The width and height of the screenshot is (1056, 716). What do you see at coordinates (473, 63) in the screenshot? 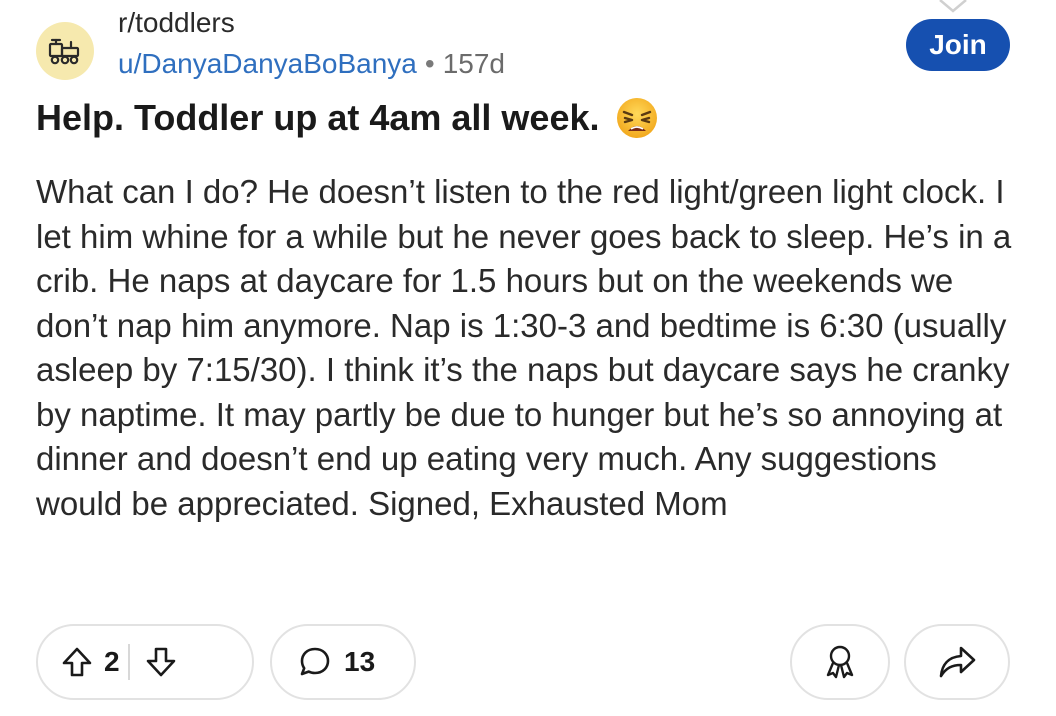
I see `post-age: 157d` at bounding box center [473, 63].